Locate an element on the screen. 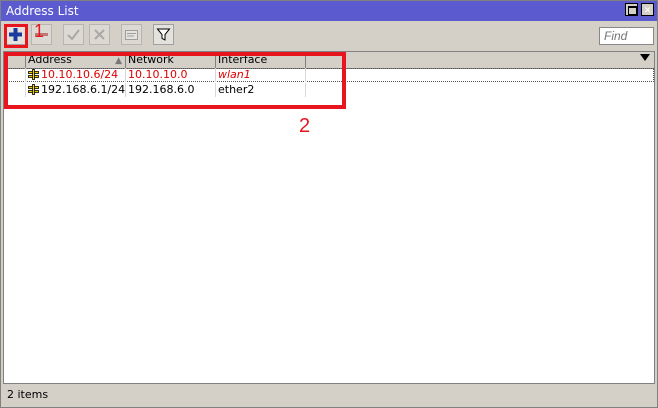 The image size is (658, 408). item-count: 2 items is located at coordinates (28, 394).